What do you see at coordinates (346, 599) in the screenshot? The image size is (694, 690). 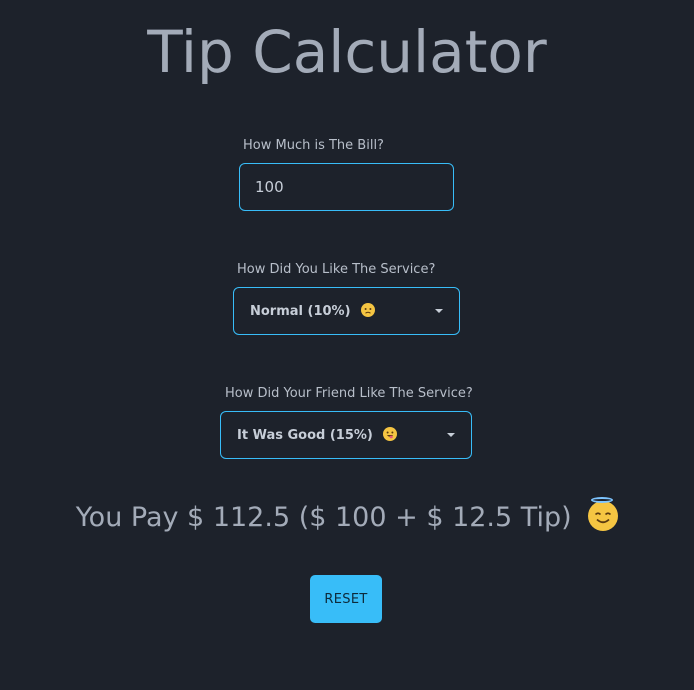 I see `reset-button: RESET` at bounding box center [346, 599].